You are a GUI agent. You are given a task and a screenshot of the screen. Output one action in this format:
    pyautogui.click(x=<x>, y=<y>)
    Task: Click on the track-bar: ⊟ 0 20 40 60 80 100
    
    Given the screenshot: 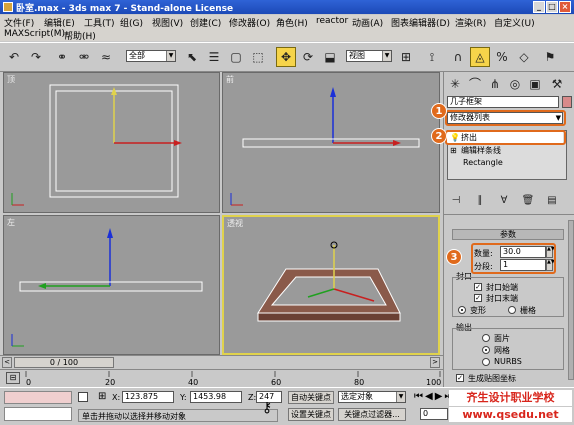 What is the action you would take?
    pyautogui.click(x=221, y=378)
    